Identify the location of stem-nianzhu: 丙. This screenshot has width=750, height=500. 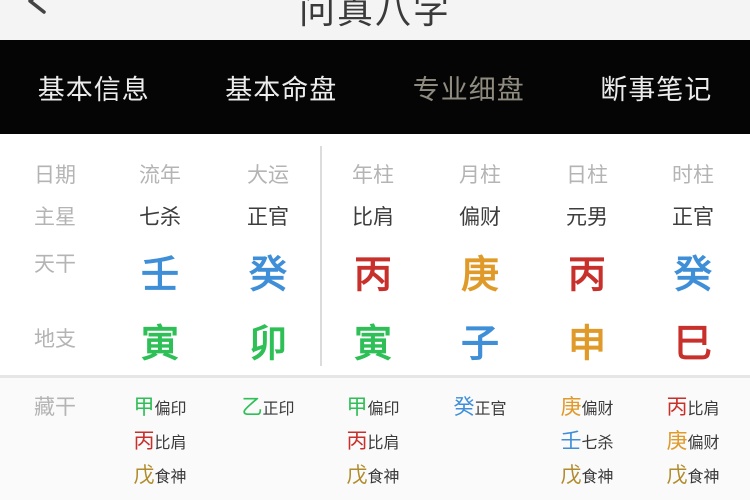
(373, 274).